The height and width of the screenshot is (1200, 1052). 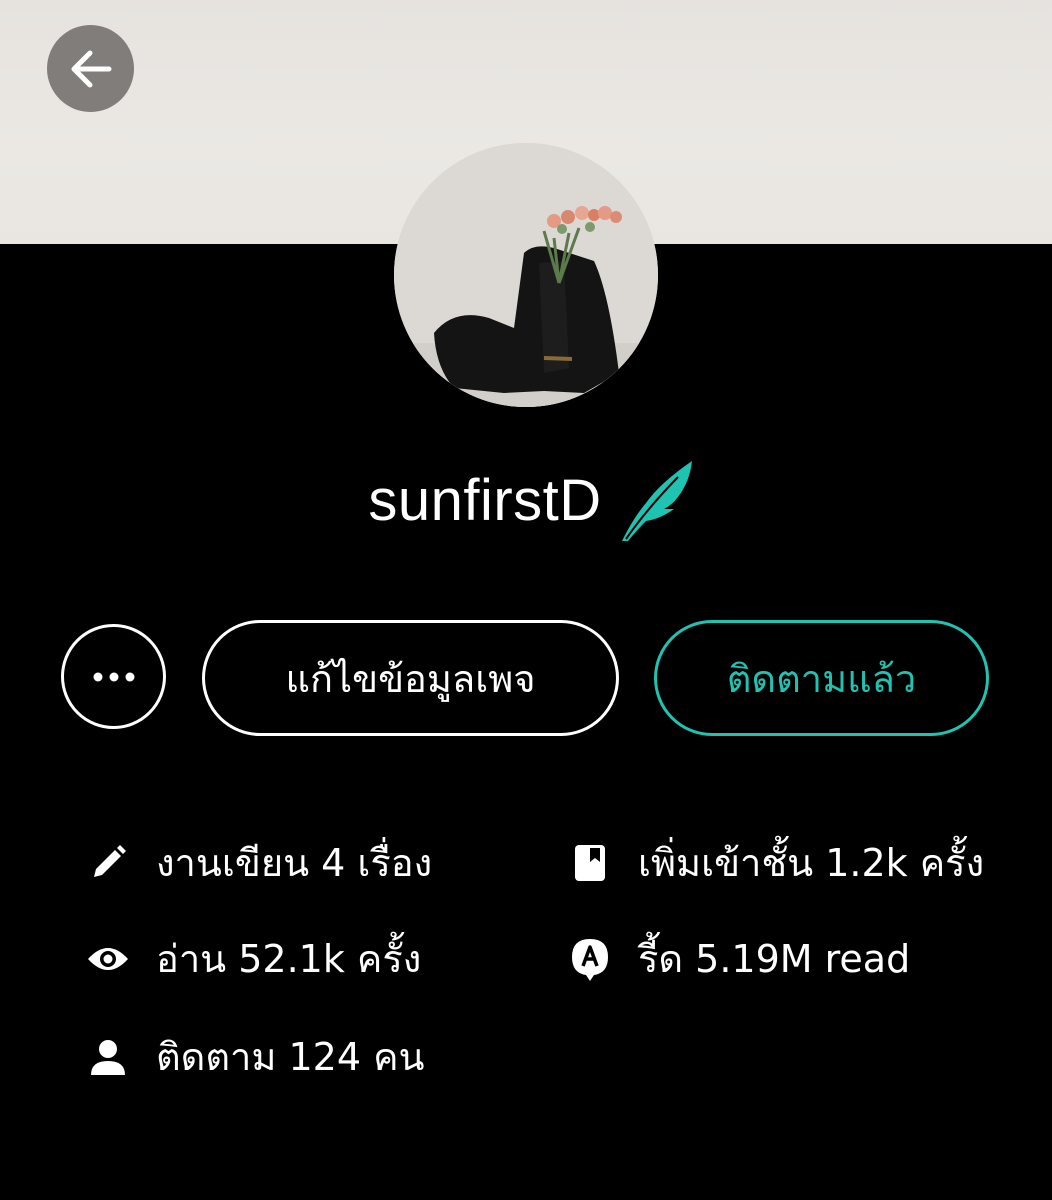 I want to click on following-label: ติดตามแล้ว, so click(x=821, y=678).